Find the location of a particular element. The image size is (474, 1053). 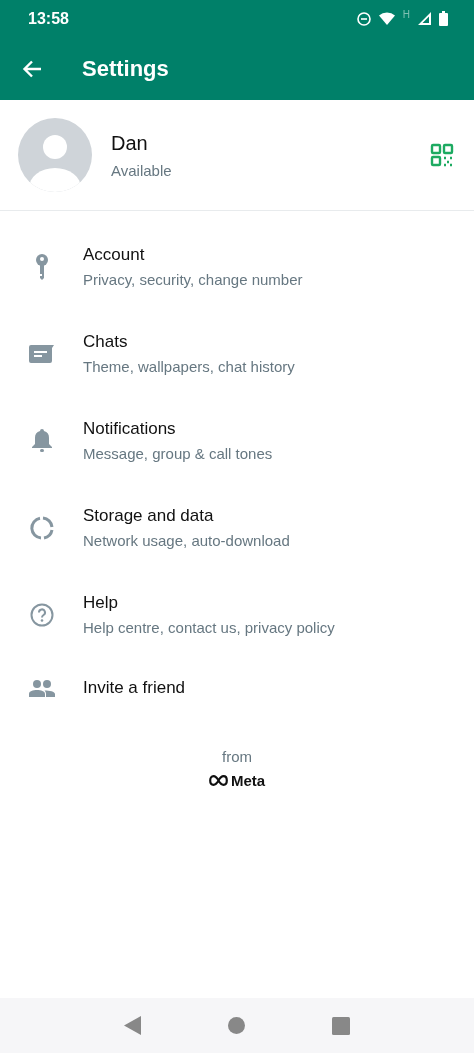

settings-item: Invite a friend is located at coordinates (237, 688).